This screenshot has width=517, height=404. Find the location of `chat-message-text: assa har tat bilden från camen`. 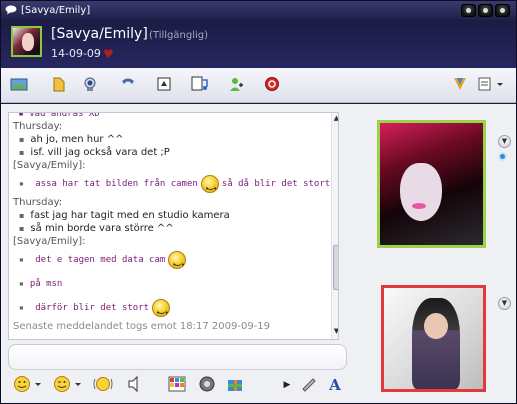

chat-message-text: assa har tat bilden från camen is located at coordinates (116, 184).